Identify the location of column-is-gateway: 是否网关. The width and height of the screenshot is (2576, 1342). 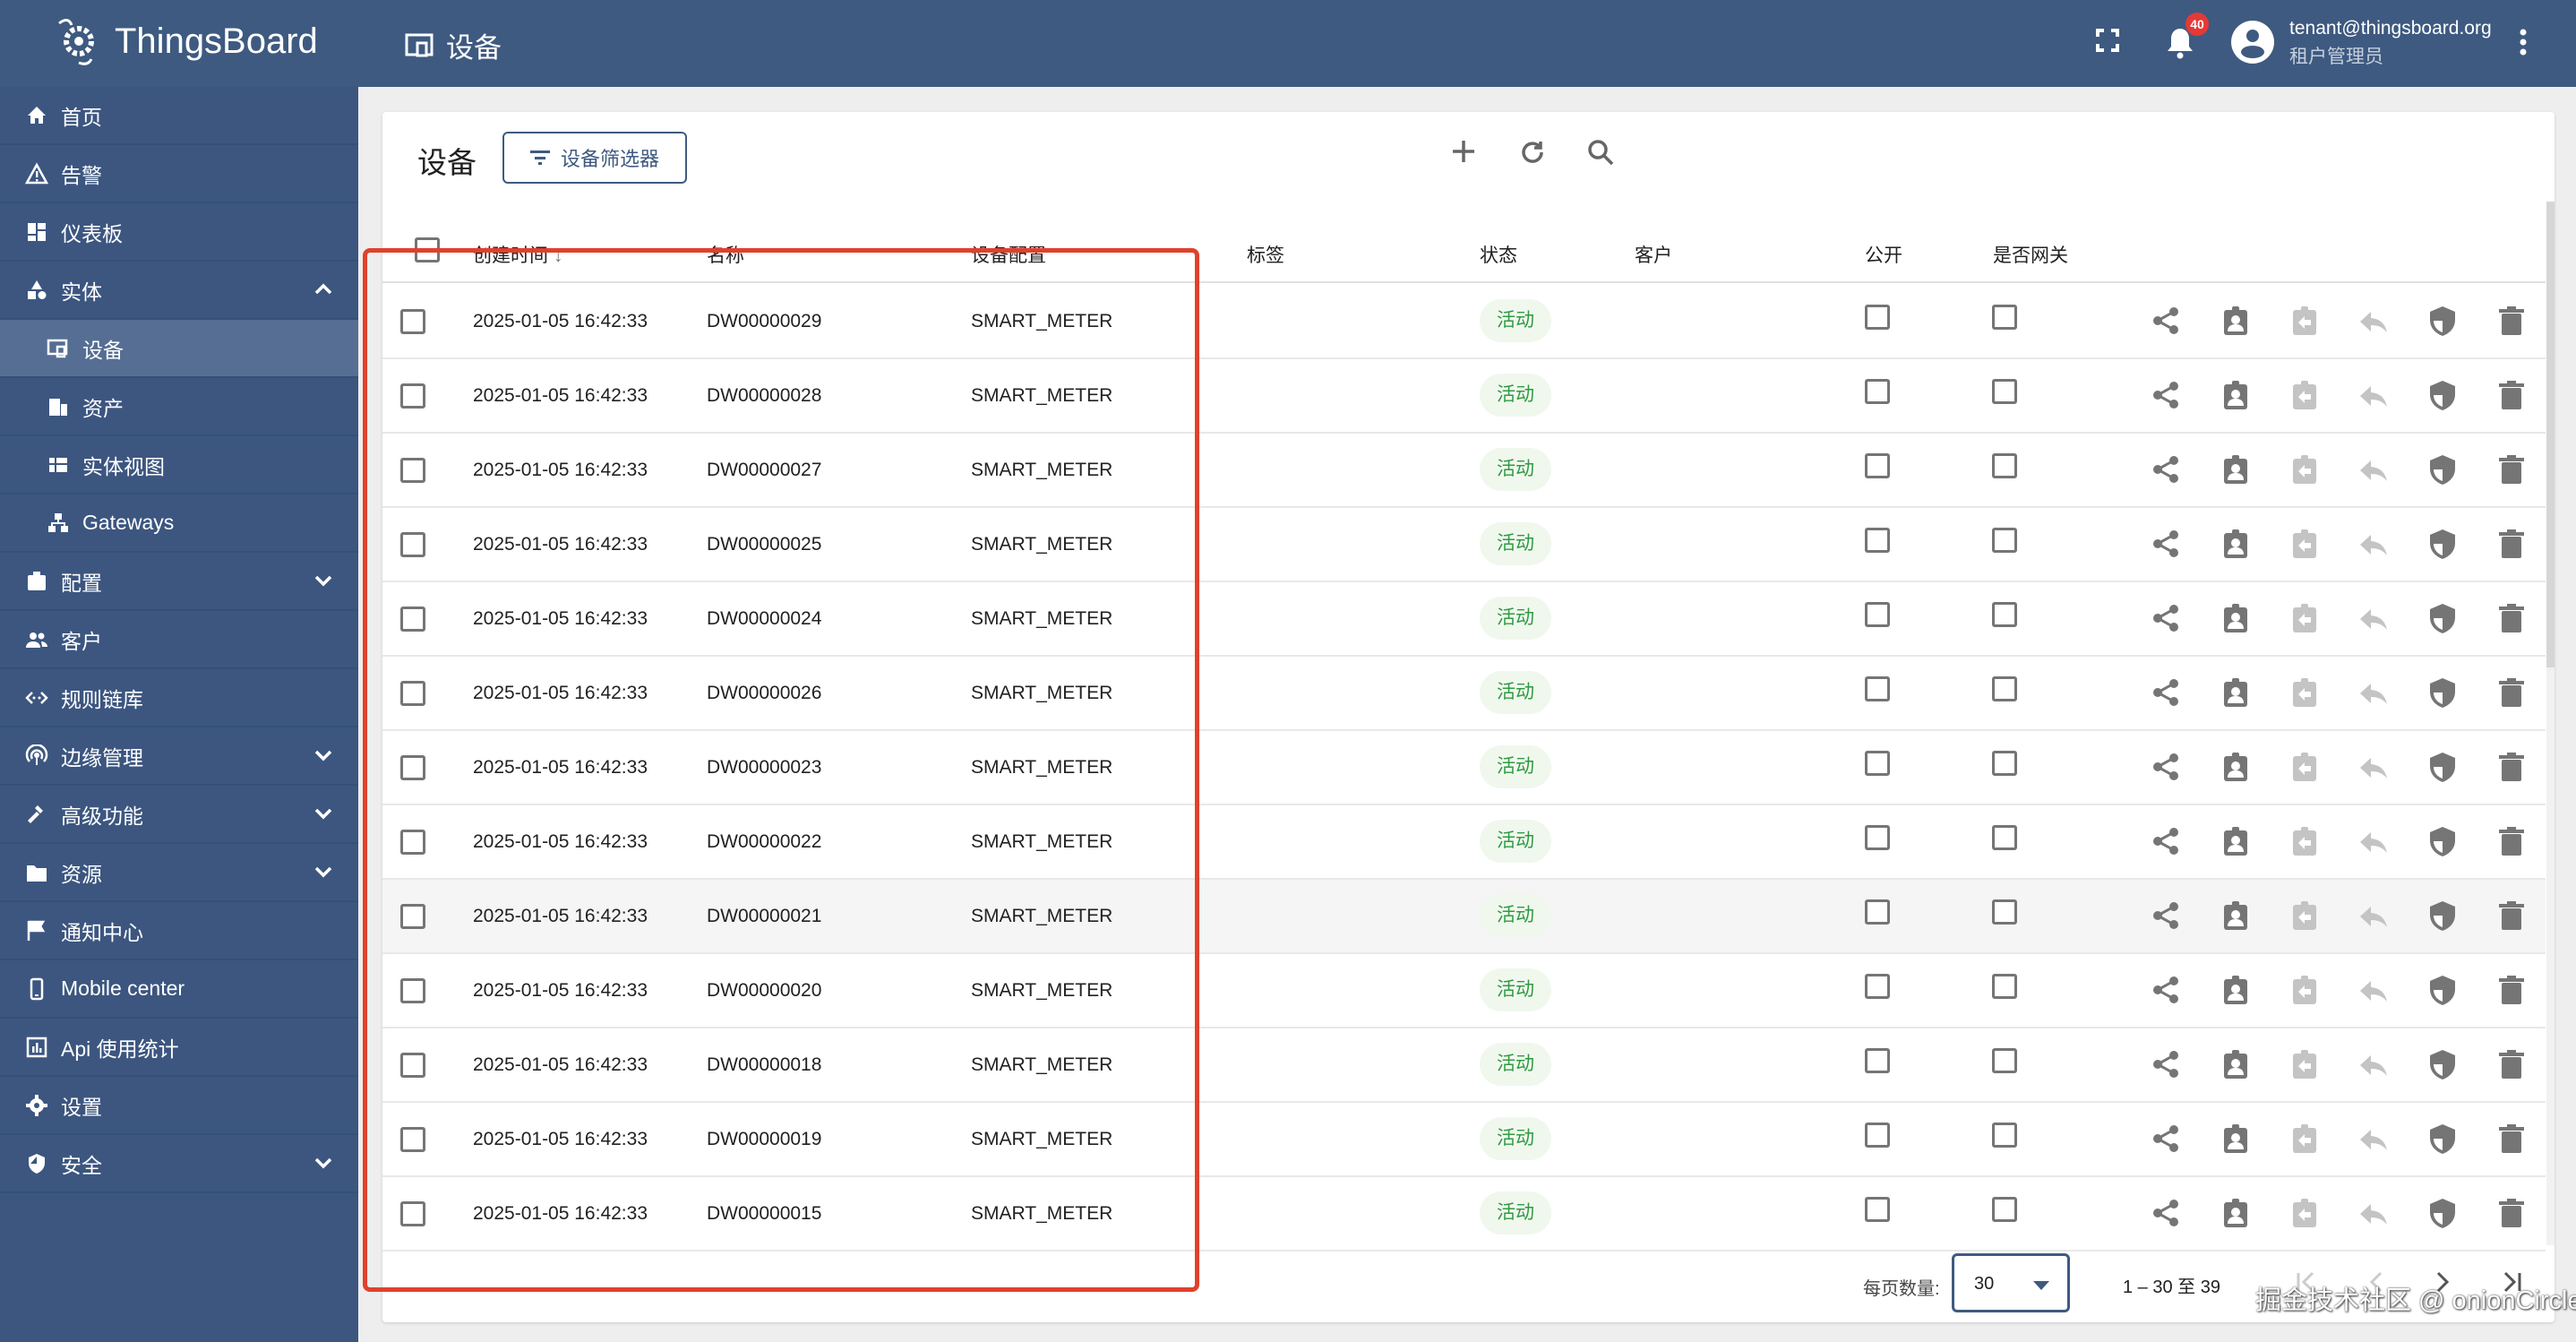
(2030, 254).